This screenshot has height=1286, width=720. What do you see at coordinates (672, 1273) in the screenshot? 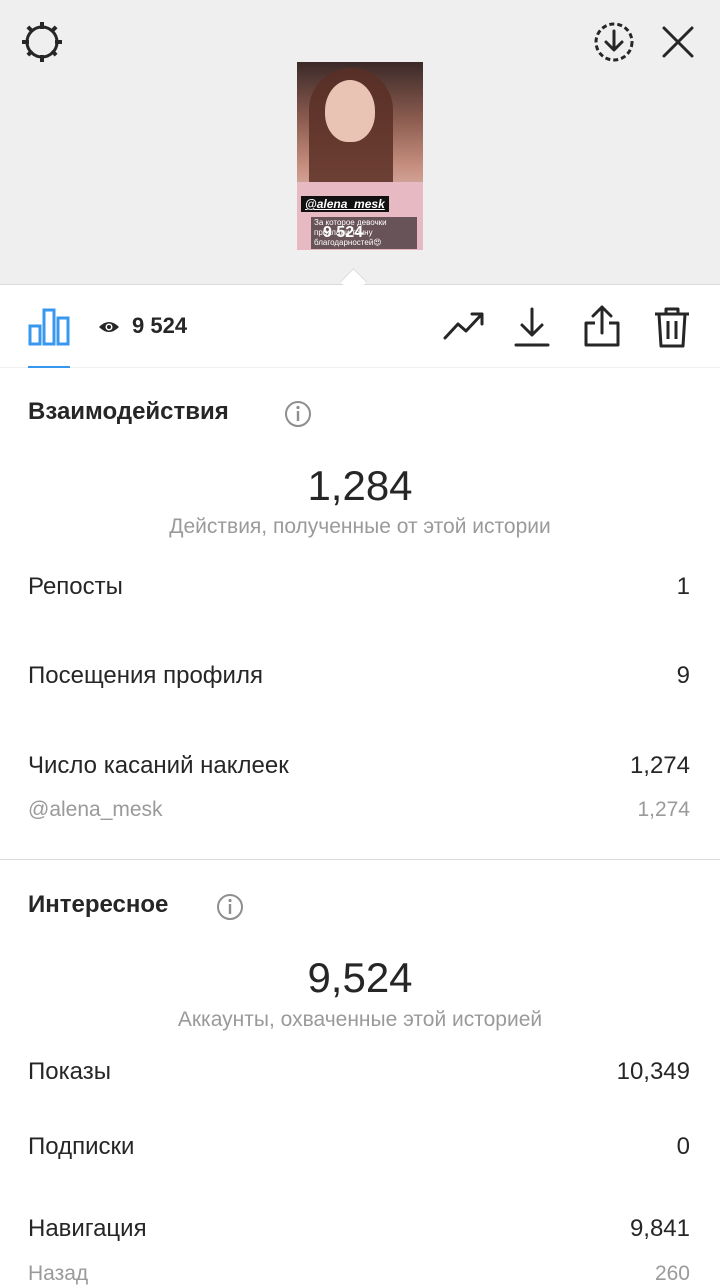
I see `sub-row-value-back: 260` at bounding box center [672, 1273].